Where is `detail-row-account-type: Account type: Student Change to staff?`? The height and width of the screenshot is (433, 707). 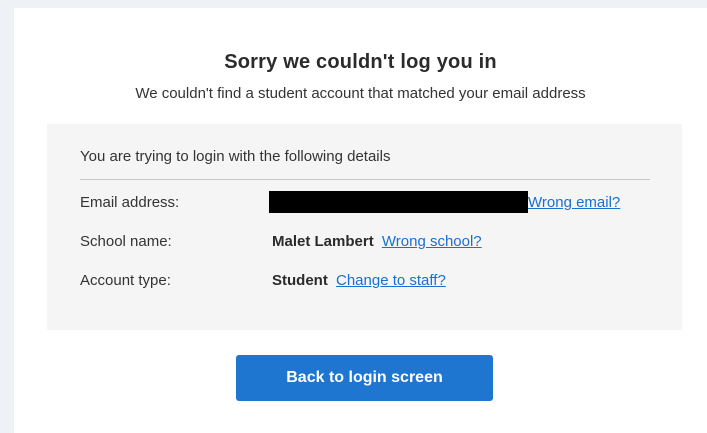 detail-row-account-type: Account type: Student Change to staff? is located at coordinates (375, 281).